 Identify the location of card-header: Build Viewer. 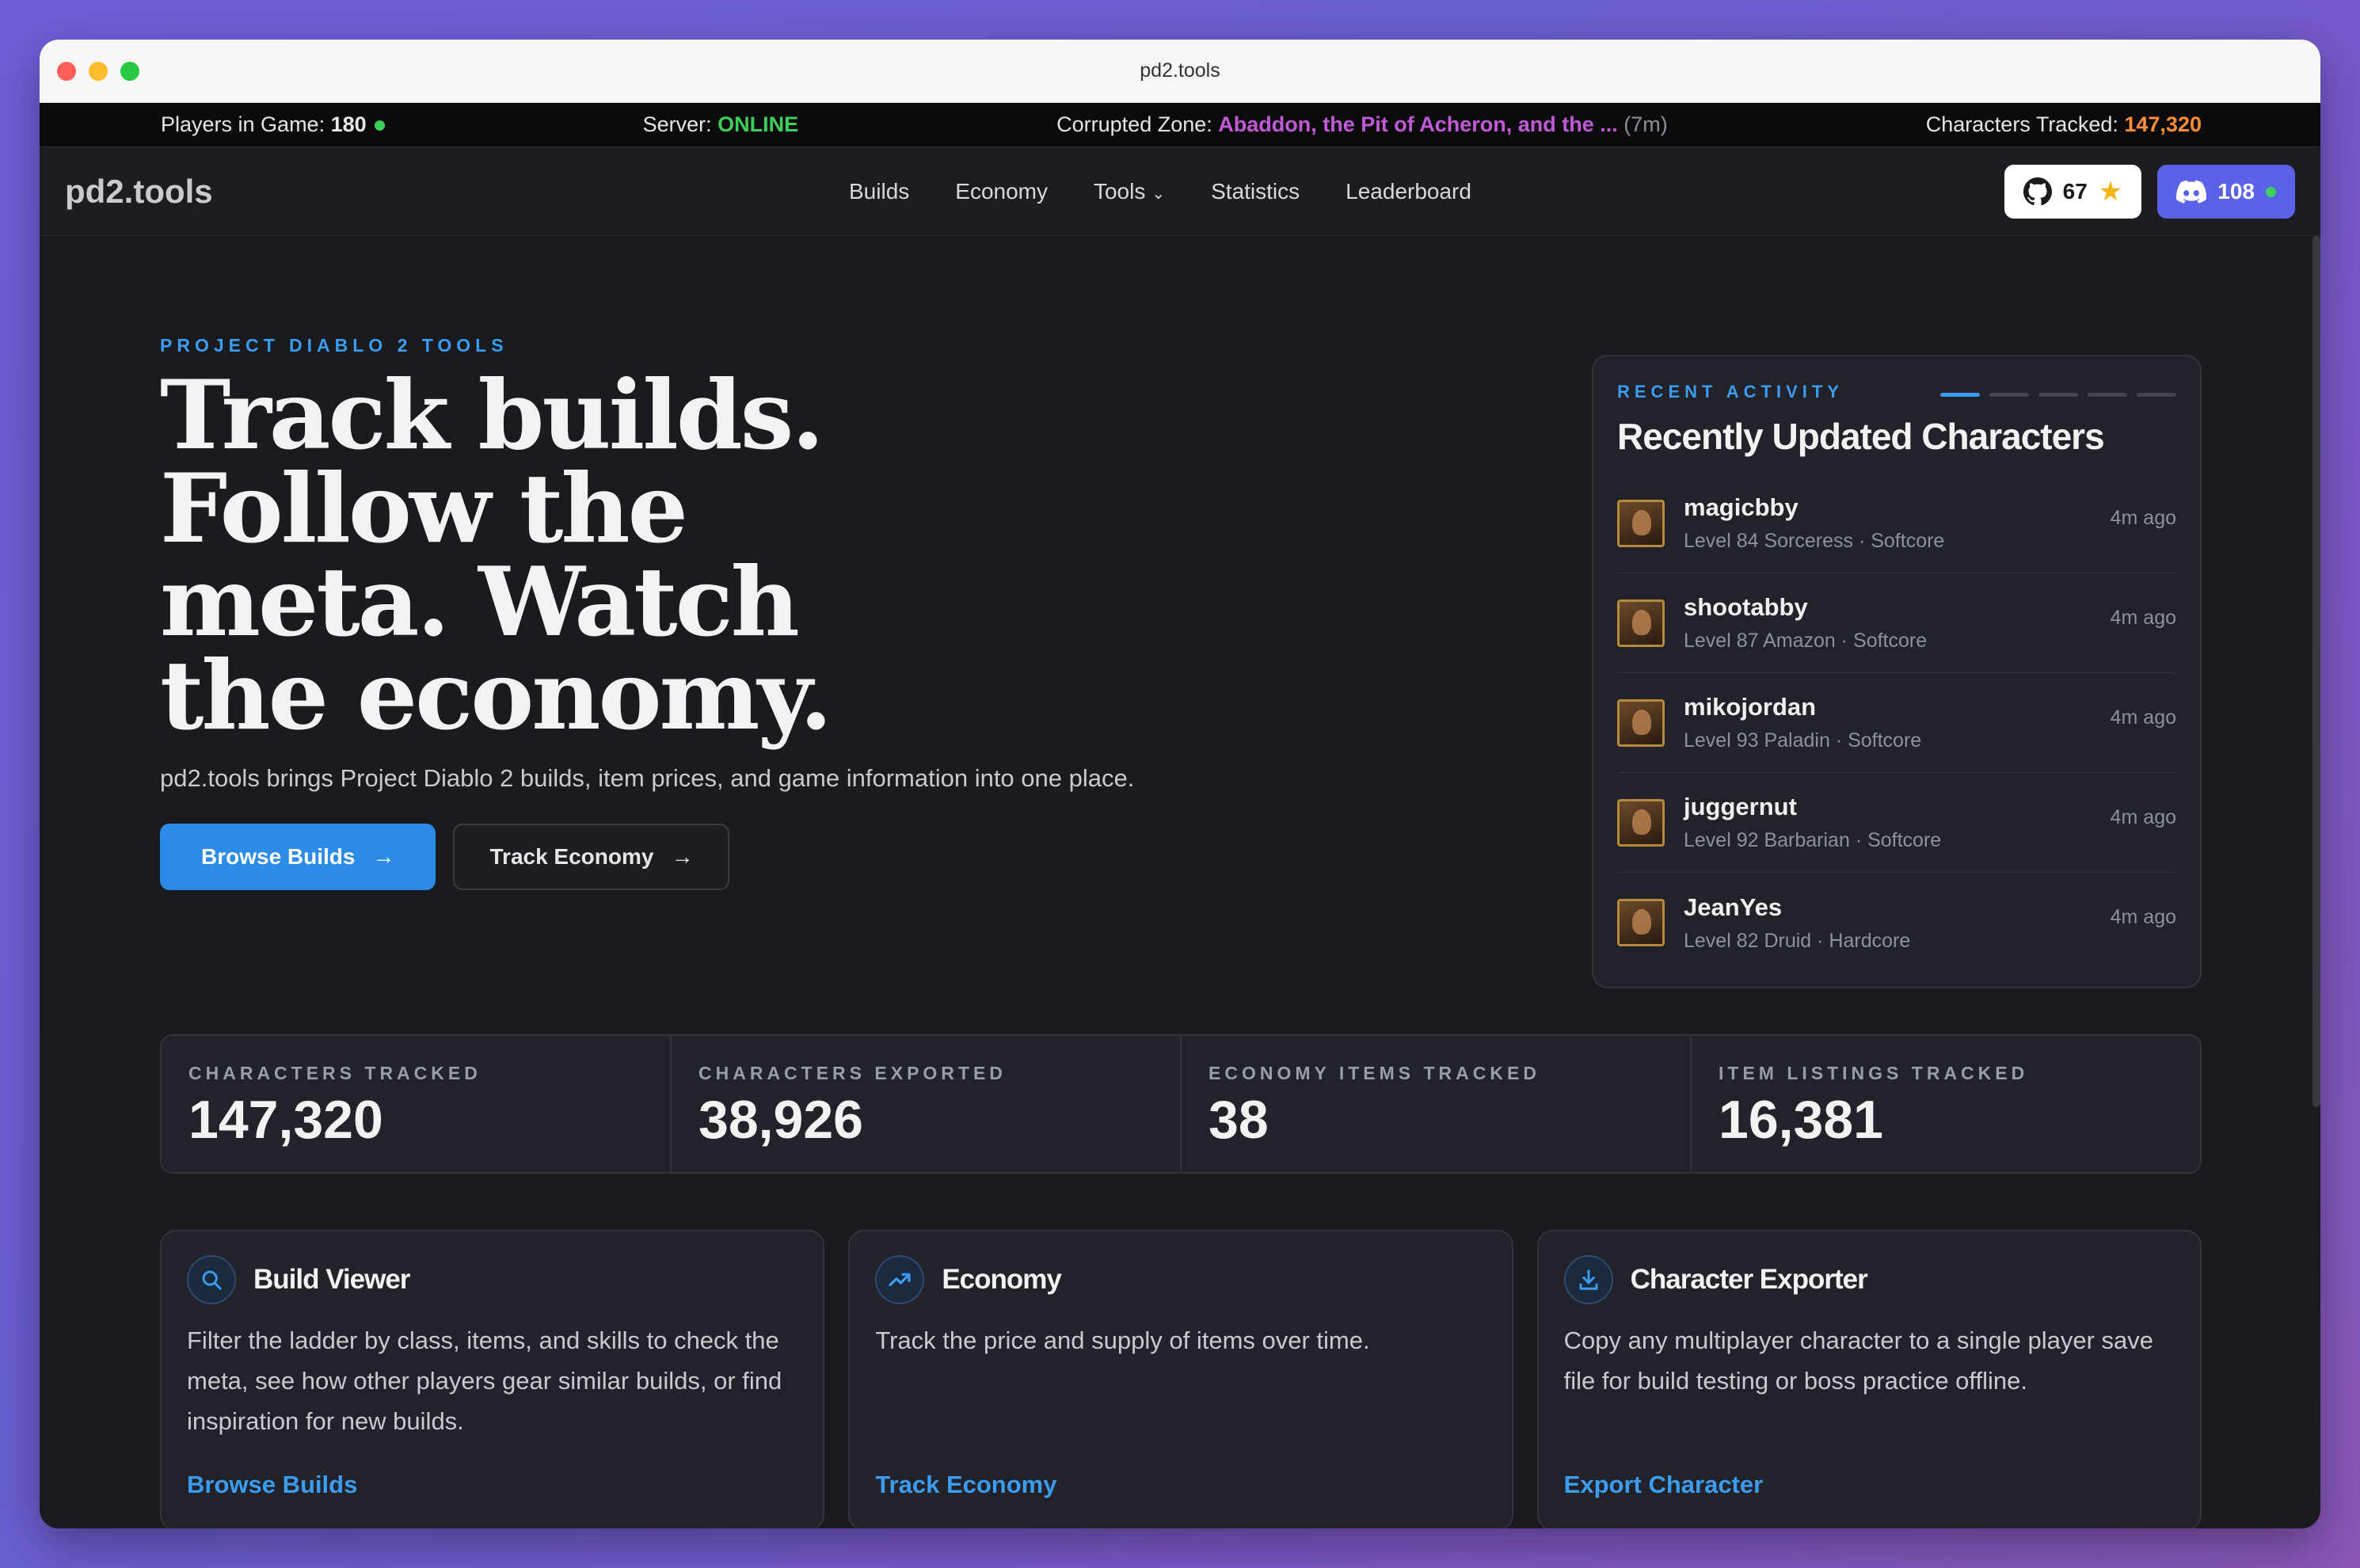
(492, 1279).